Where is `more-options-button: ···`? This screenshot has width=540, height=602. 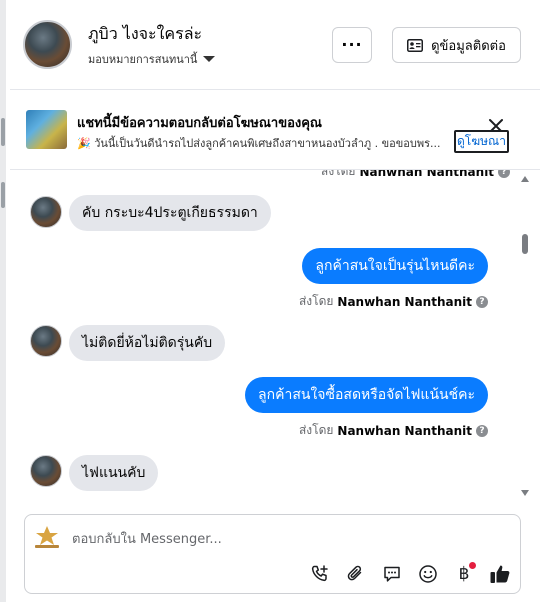 more-options-button: ··· is located at coordinates (352, 45).